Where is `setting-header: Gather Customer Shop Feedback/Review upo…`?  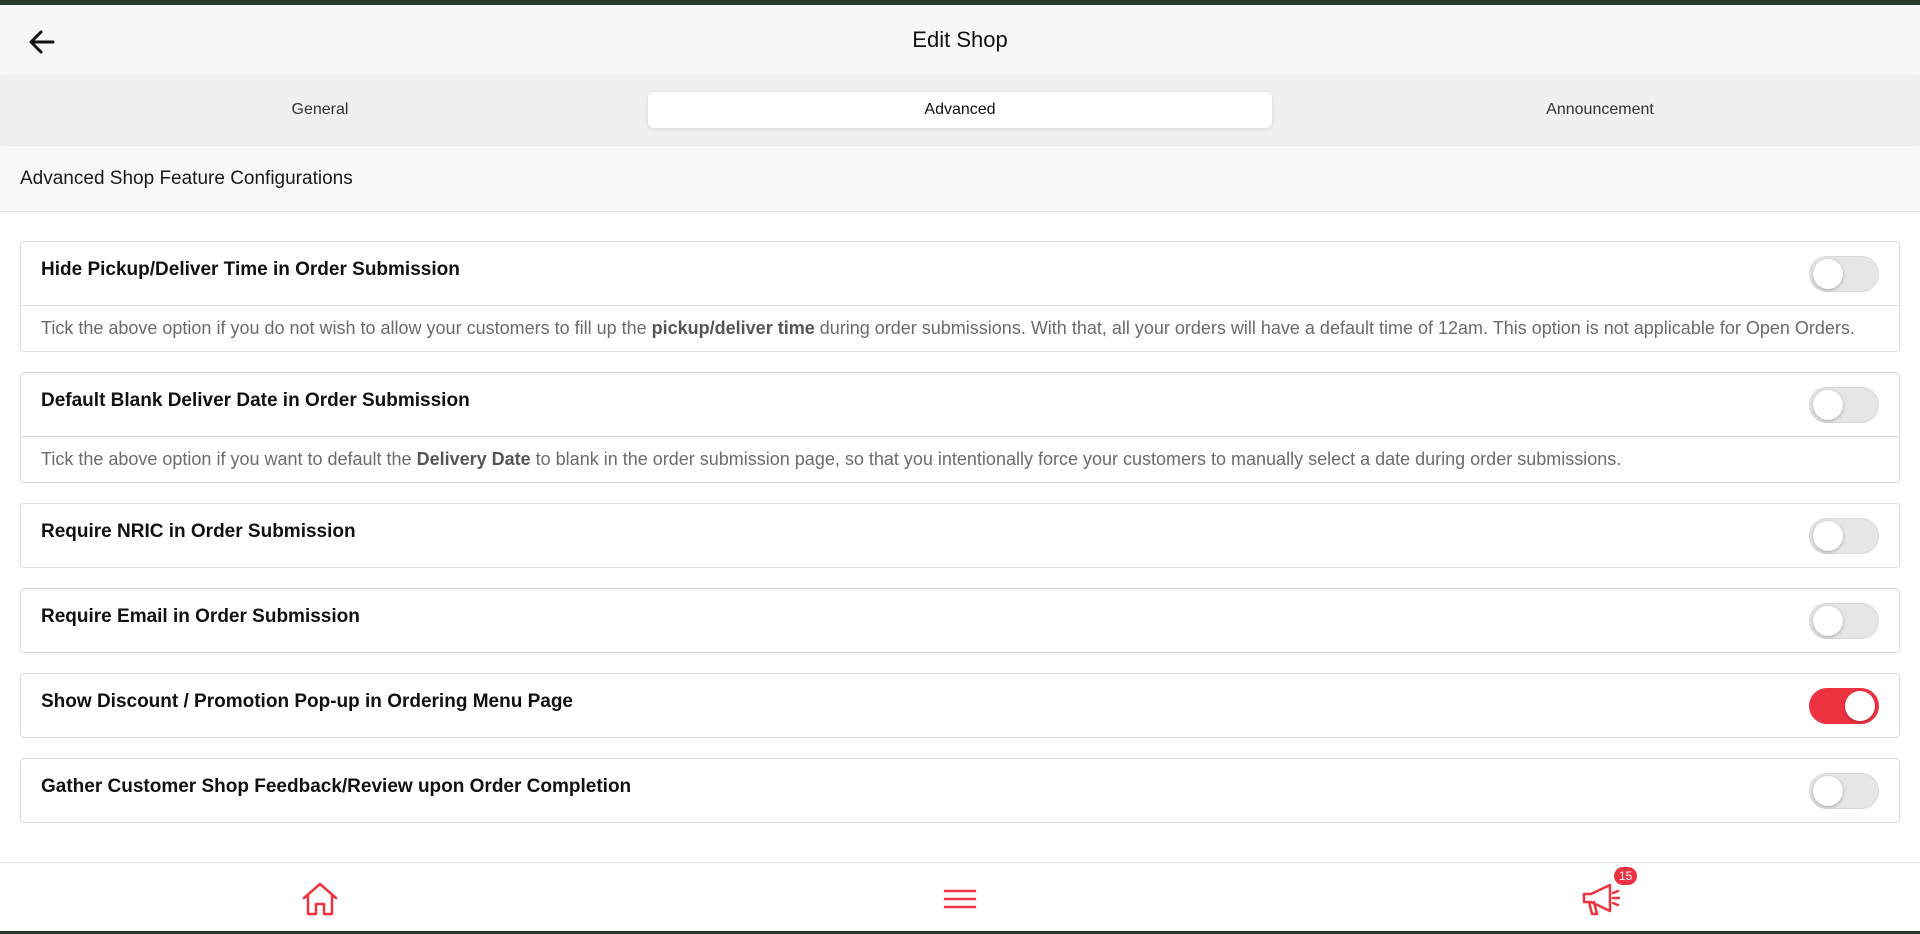
setting-header: Gather Customer Shop Feedback/Review upo… is located at coordinates (960, 790).